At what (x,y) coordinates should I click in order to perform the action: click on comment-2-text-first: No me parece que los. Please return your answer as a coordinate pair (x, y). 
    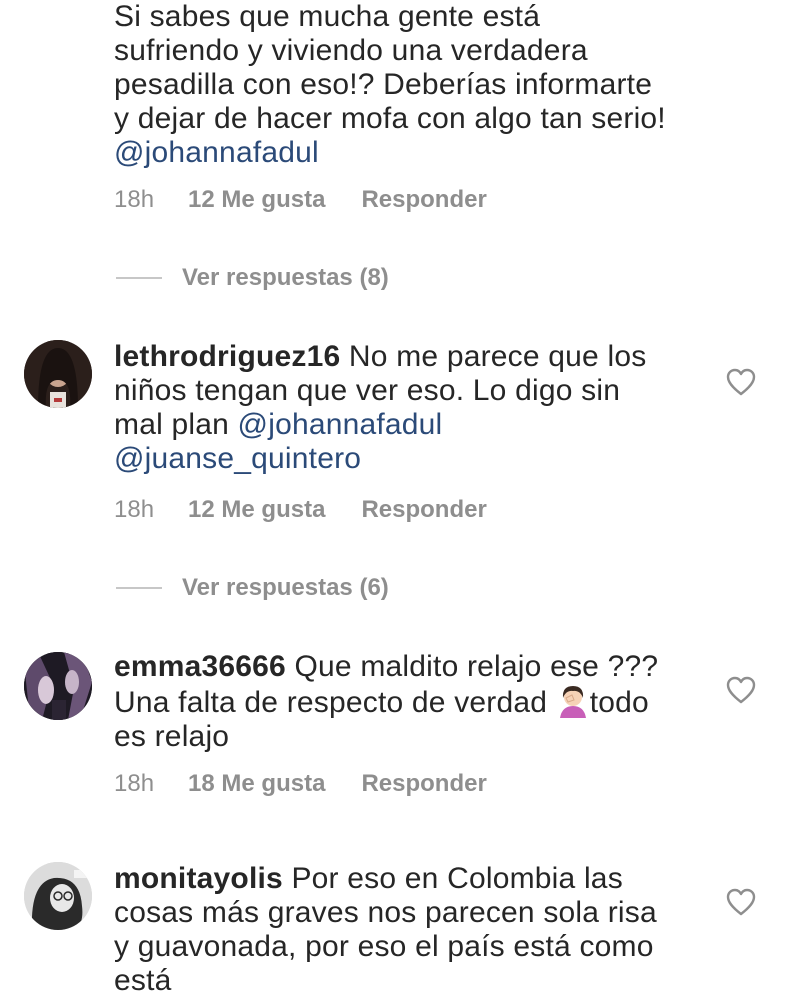
    Looking at the image, I should click on (497, 356).